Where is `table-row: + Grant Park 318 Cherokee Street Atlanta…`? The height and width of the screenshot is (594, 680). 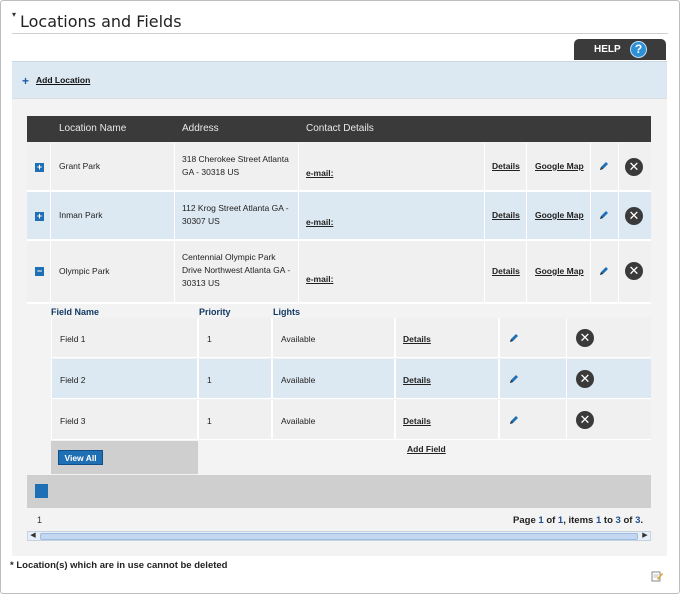
table-row: + Grant Park 318 Cherokee Street Atlanta… is located at coordinates (339, 167).